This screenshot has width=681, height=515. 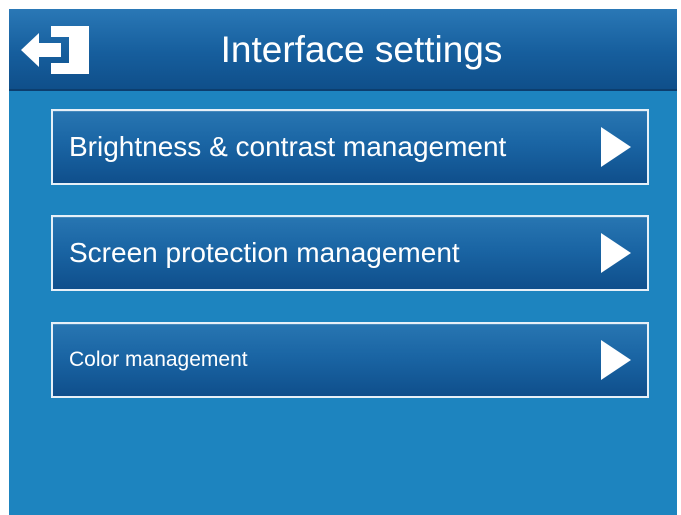 I want to click on menu-item-screen-protection: Screen protection management, so click(x=350, y=253).